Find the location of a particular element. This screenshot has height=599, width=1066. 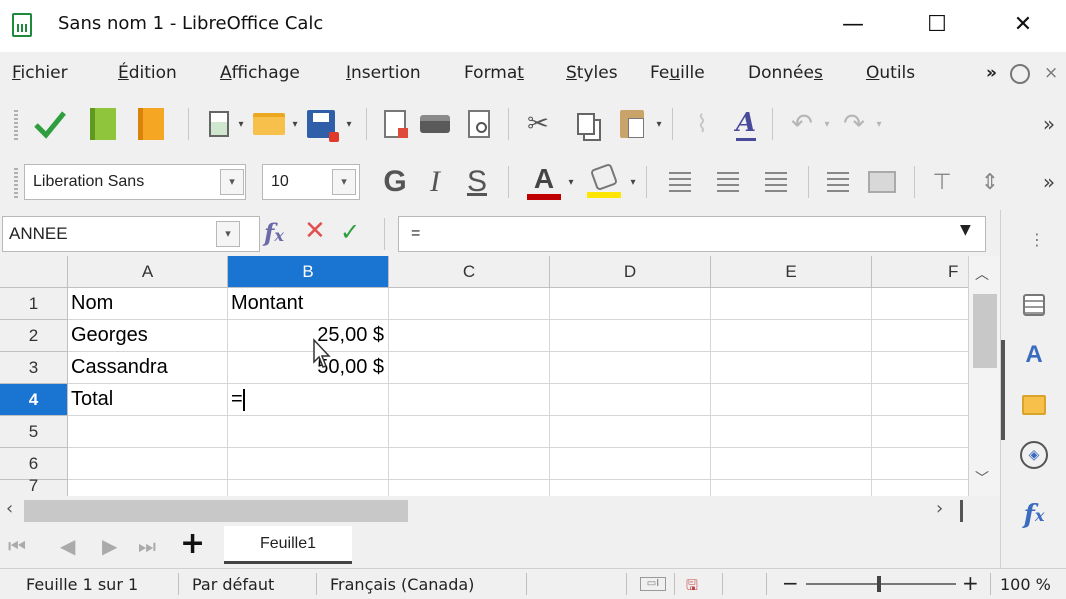

menu-feuille: Feuille is located at coordinates (677, 73).